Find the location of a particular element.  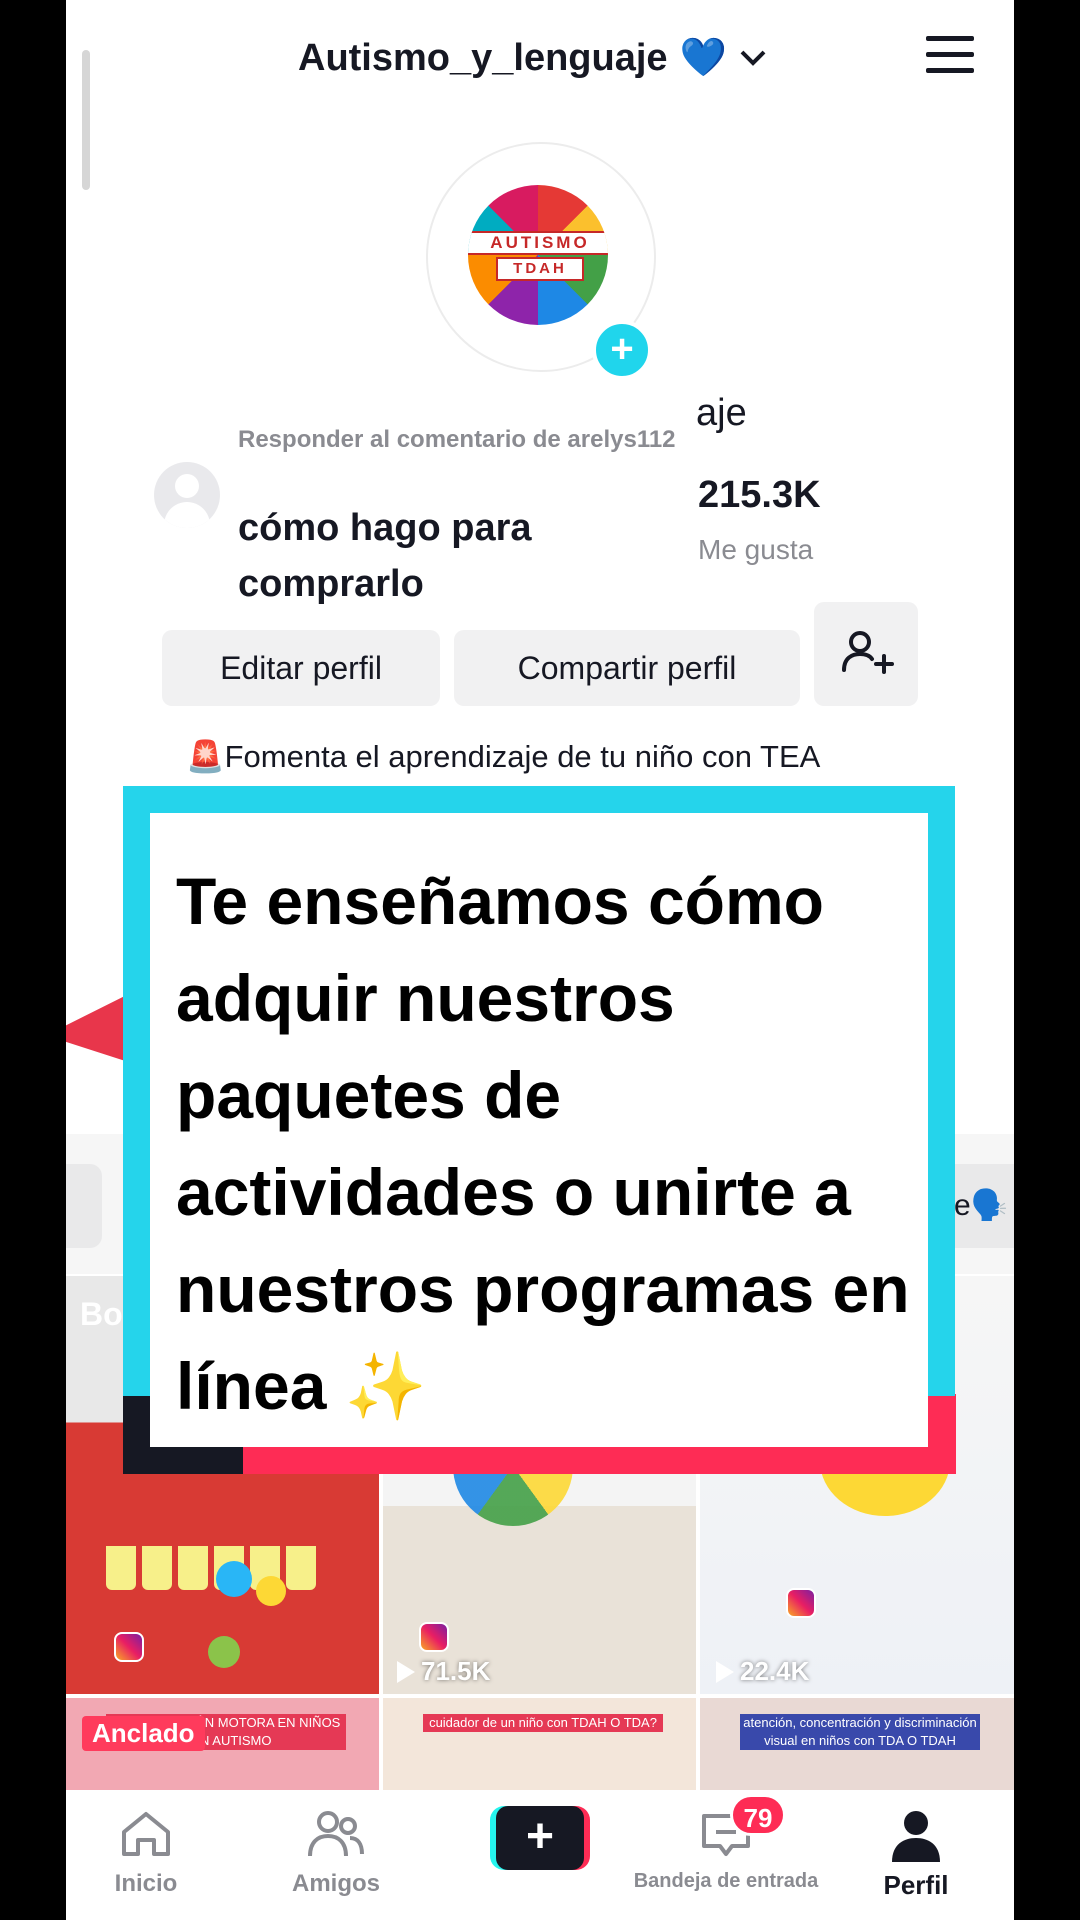

avatar-logo-subtext: TDAH is located at coordinates (540, 269).